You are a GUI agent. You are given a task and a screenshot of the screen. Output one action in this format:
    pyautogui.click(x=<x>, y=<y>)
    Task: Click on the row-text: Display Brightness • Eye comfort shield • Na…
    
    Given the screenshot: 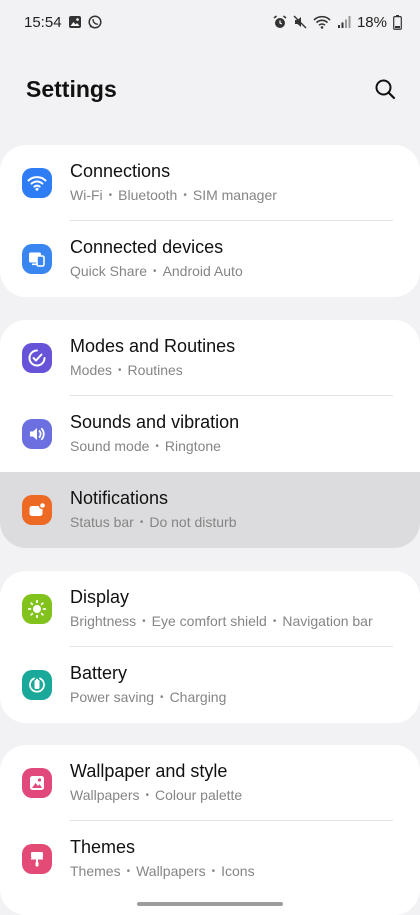 What is the action you would take?
    pyautogui.click(x=221, y=609)
    